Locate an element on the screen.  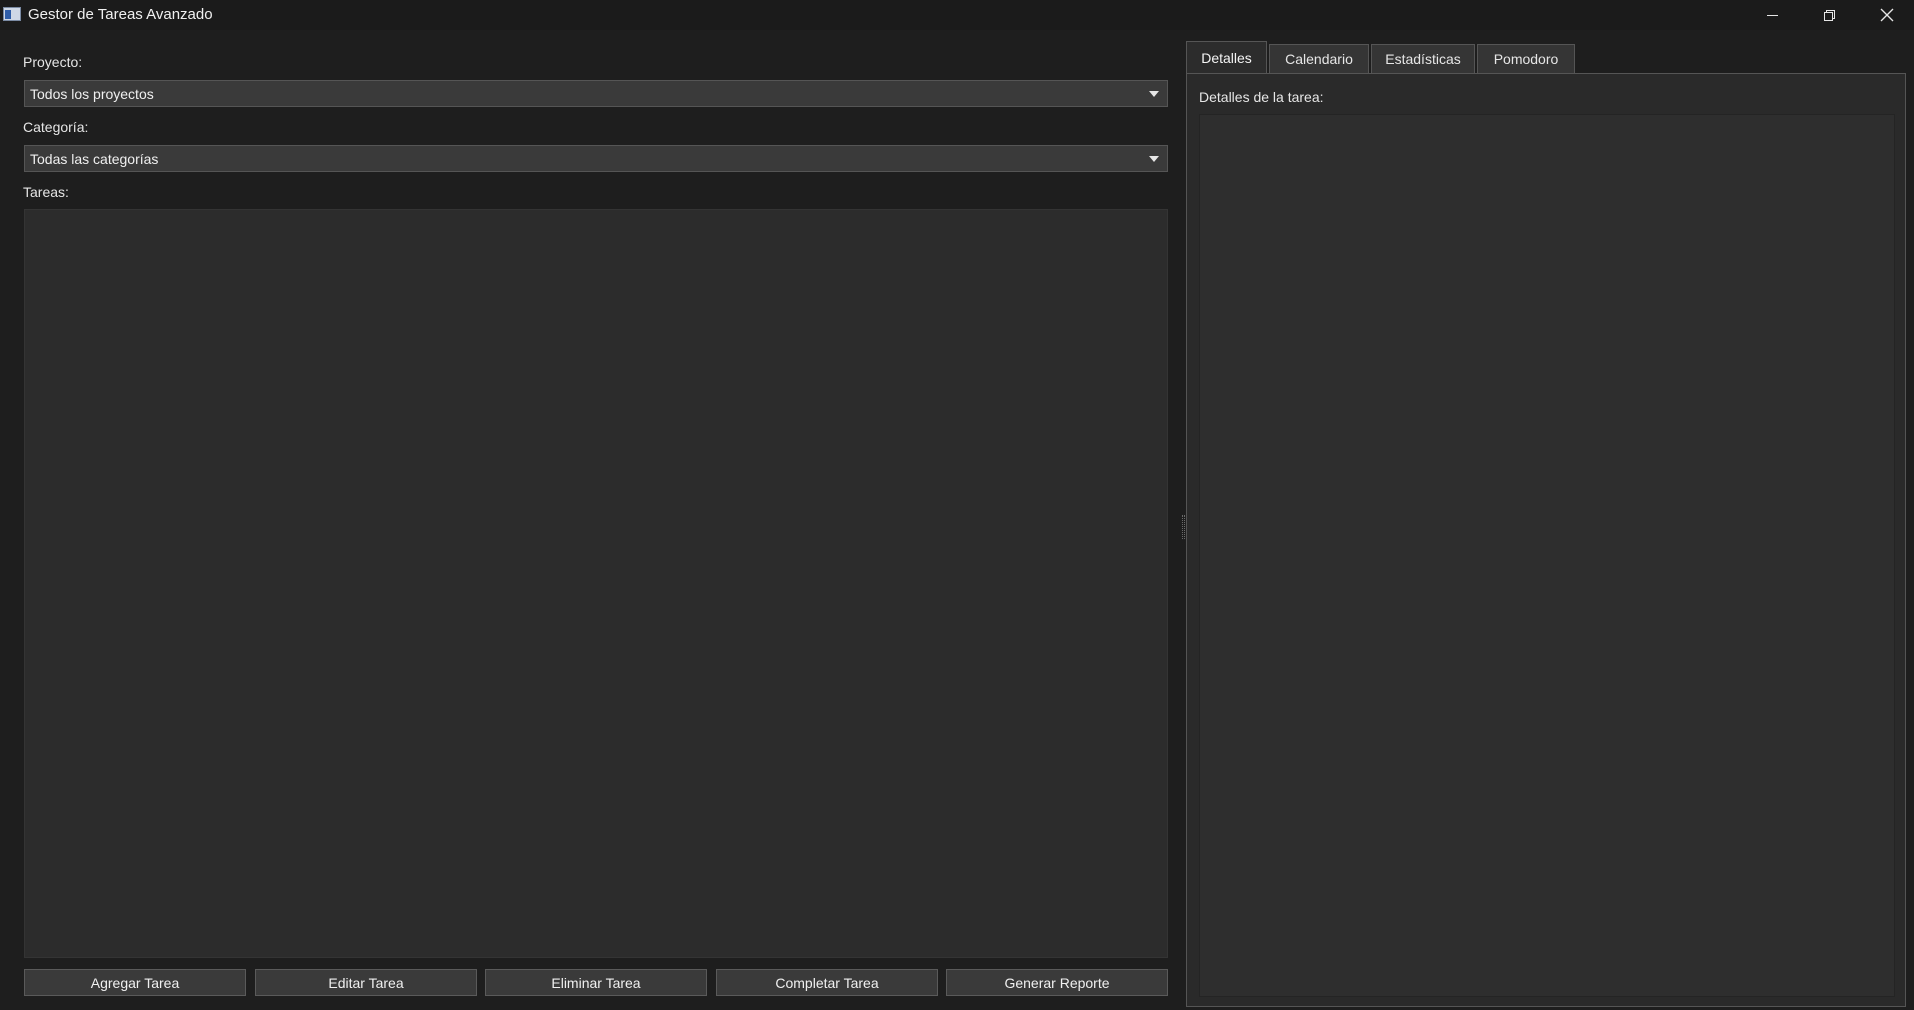
tab-pomodoro: Pomodoro is located at coordinates (1526, 58).